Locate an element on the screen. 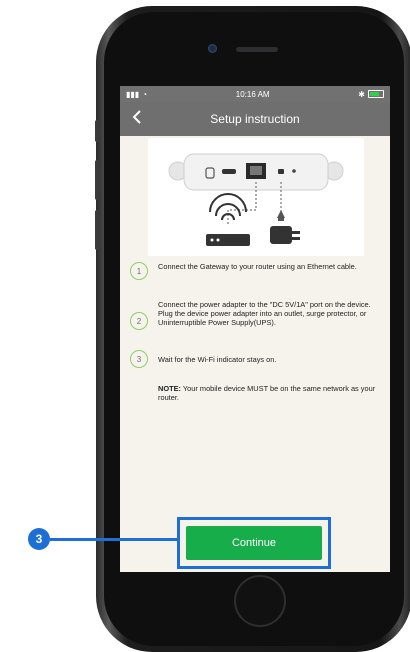 This screenshot has width=410, height=652. earpiece-speaker is located at coordinates (257, 49).